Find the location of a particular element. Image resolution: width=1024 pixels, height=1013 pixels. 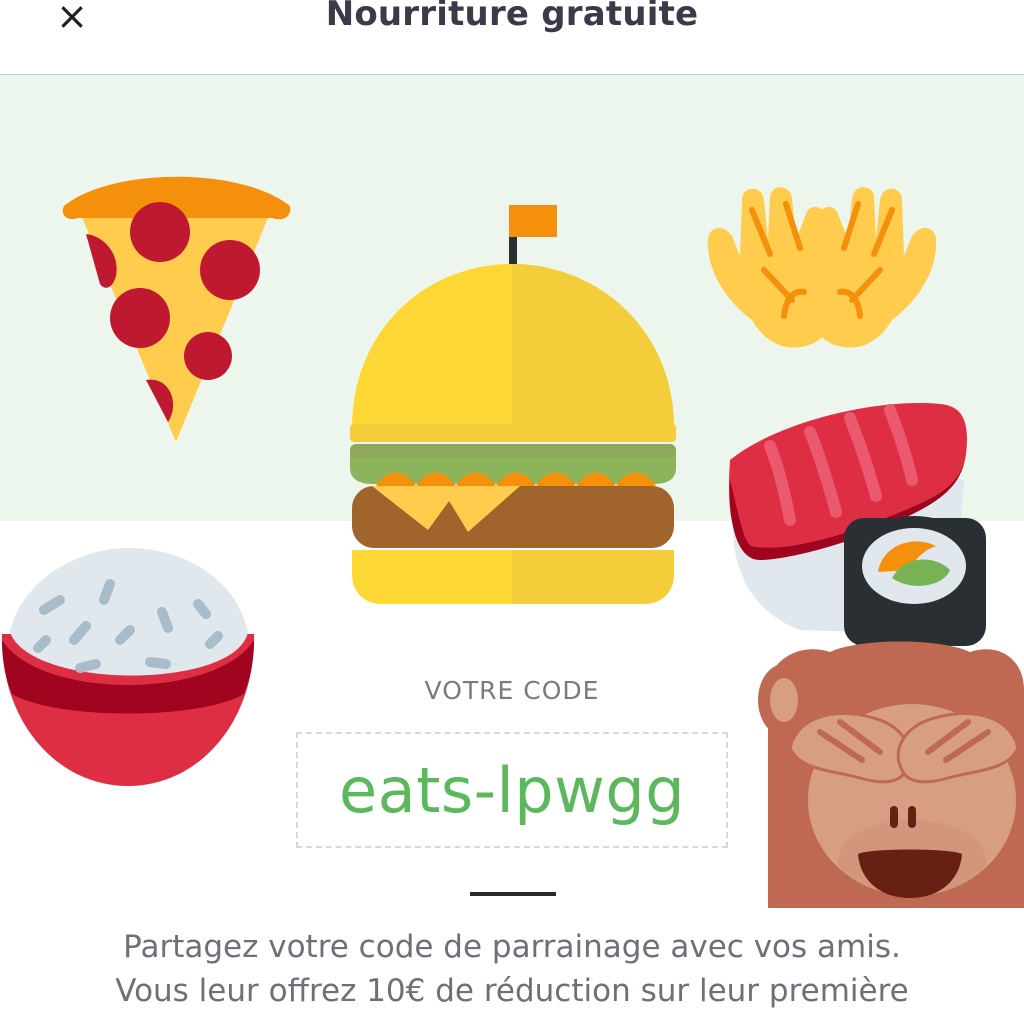

referral-code: eats-lpwgg is located at coordinates (512, 790).